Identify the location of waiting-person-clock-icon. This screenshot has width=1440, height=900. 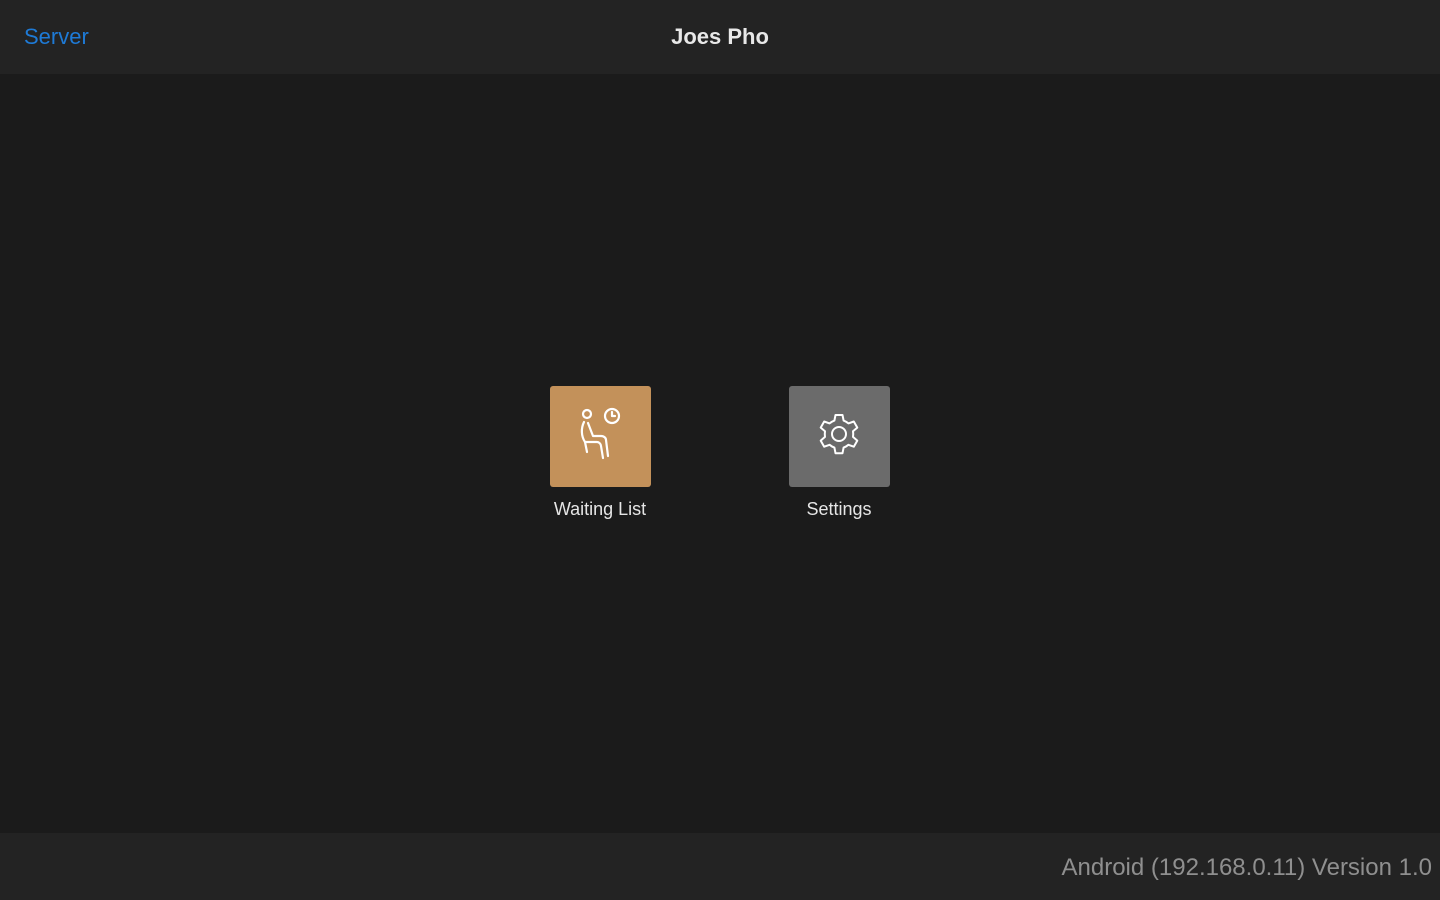
(600, 436).